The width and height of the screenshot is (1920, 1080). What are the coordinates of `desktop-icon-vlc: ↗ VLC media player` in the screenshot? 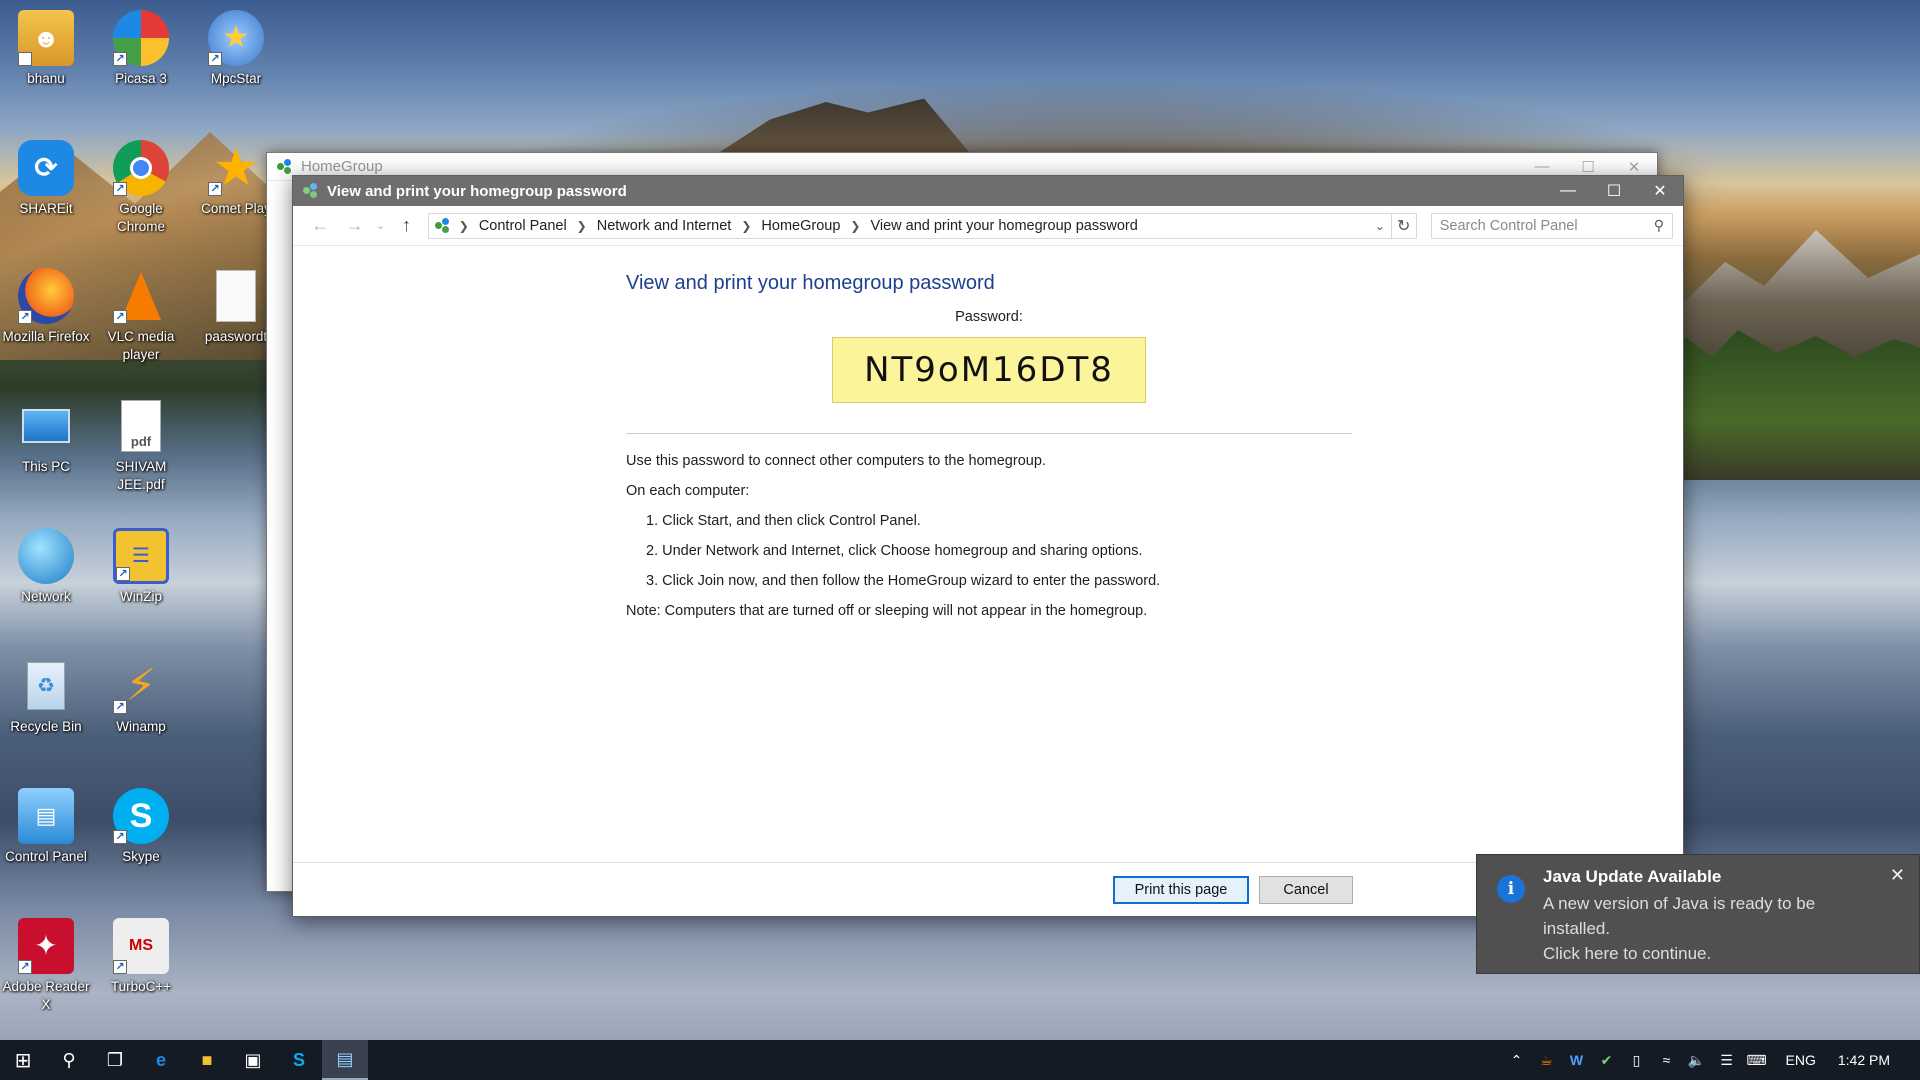 It's located at (141, 316).